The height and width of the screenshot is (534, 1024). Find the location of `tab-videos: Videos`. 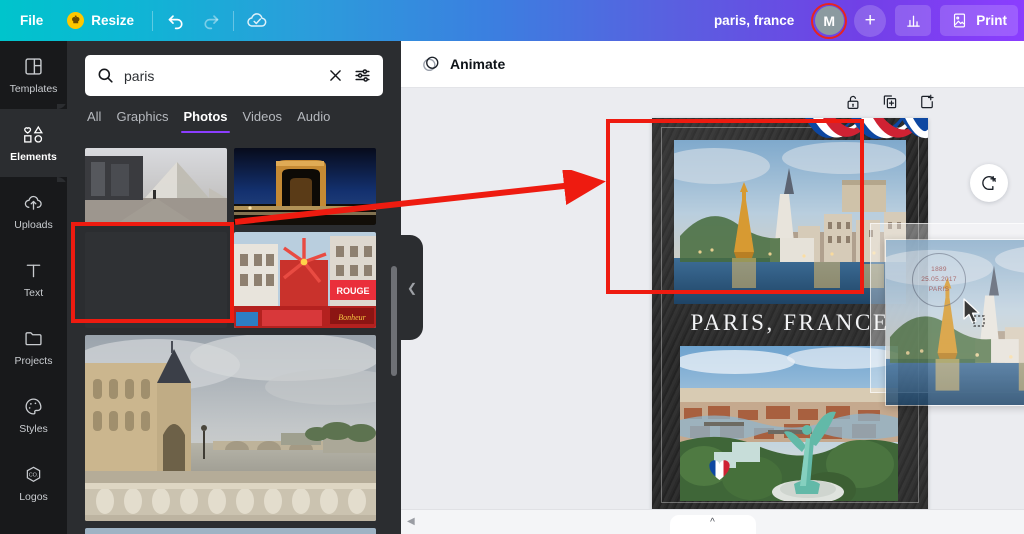

tab-videos: Videos is located at coordinates (263, 121).